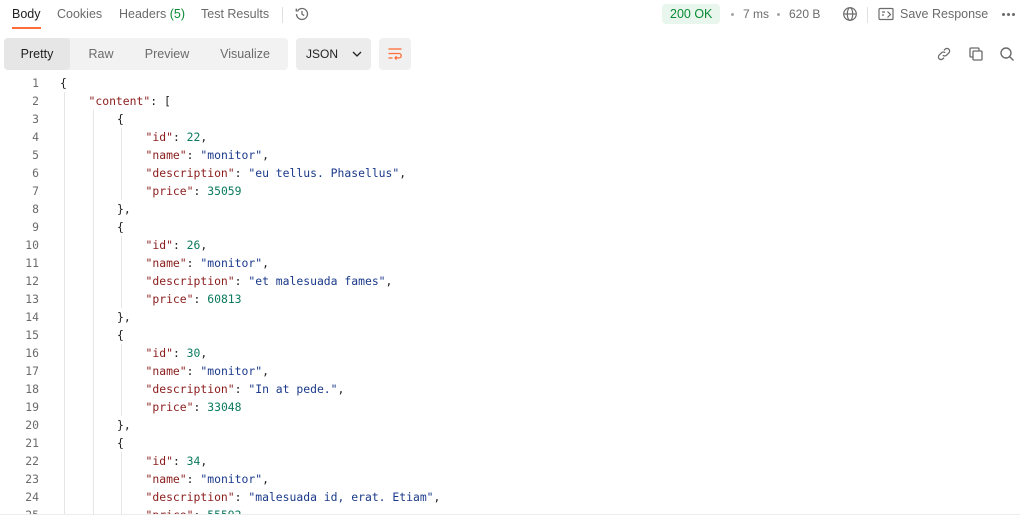 The height and width of the screenshot is (521, 1020). I want to click on json-key: "description", so click(190, 281).